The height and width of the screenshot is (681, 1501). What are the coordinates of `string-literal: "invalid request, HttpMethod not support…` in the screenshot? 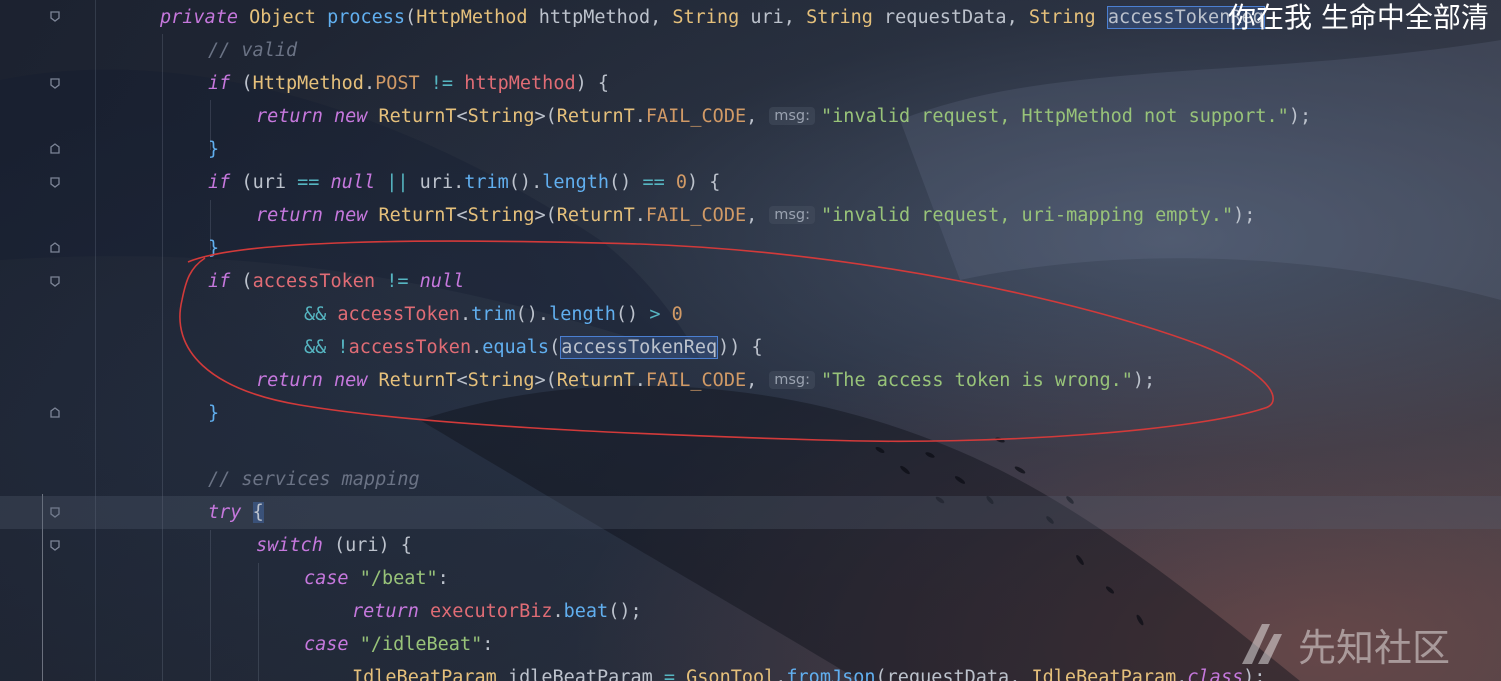 It's located at (1055, 116).